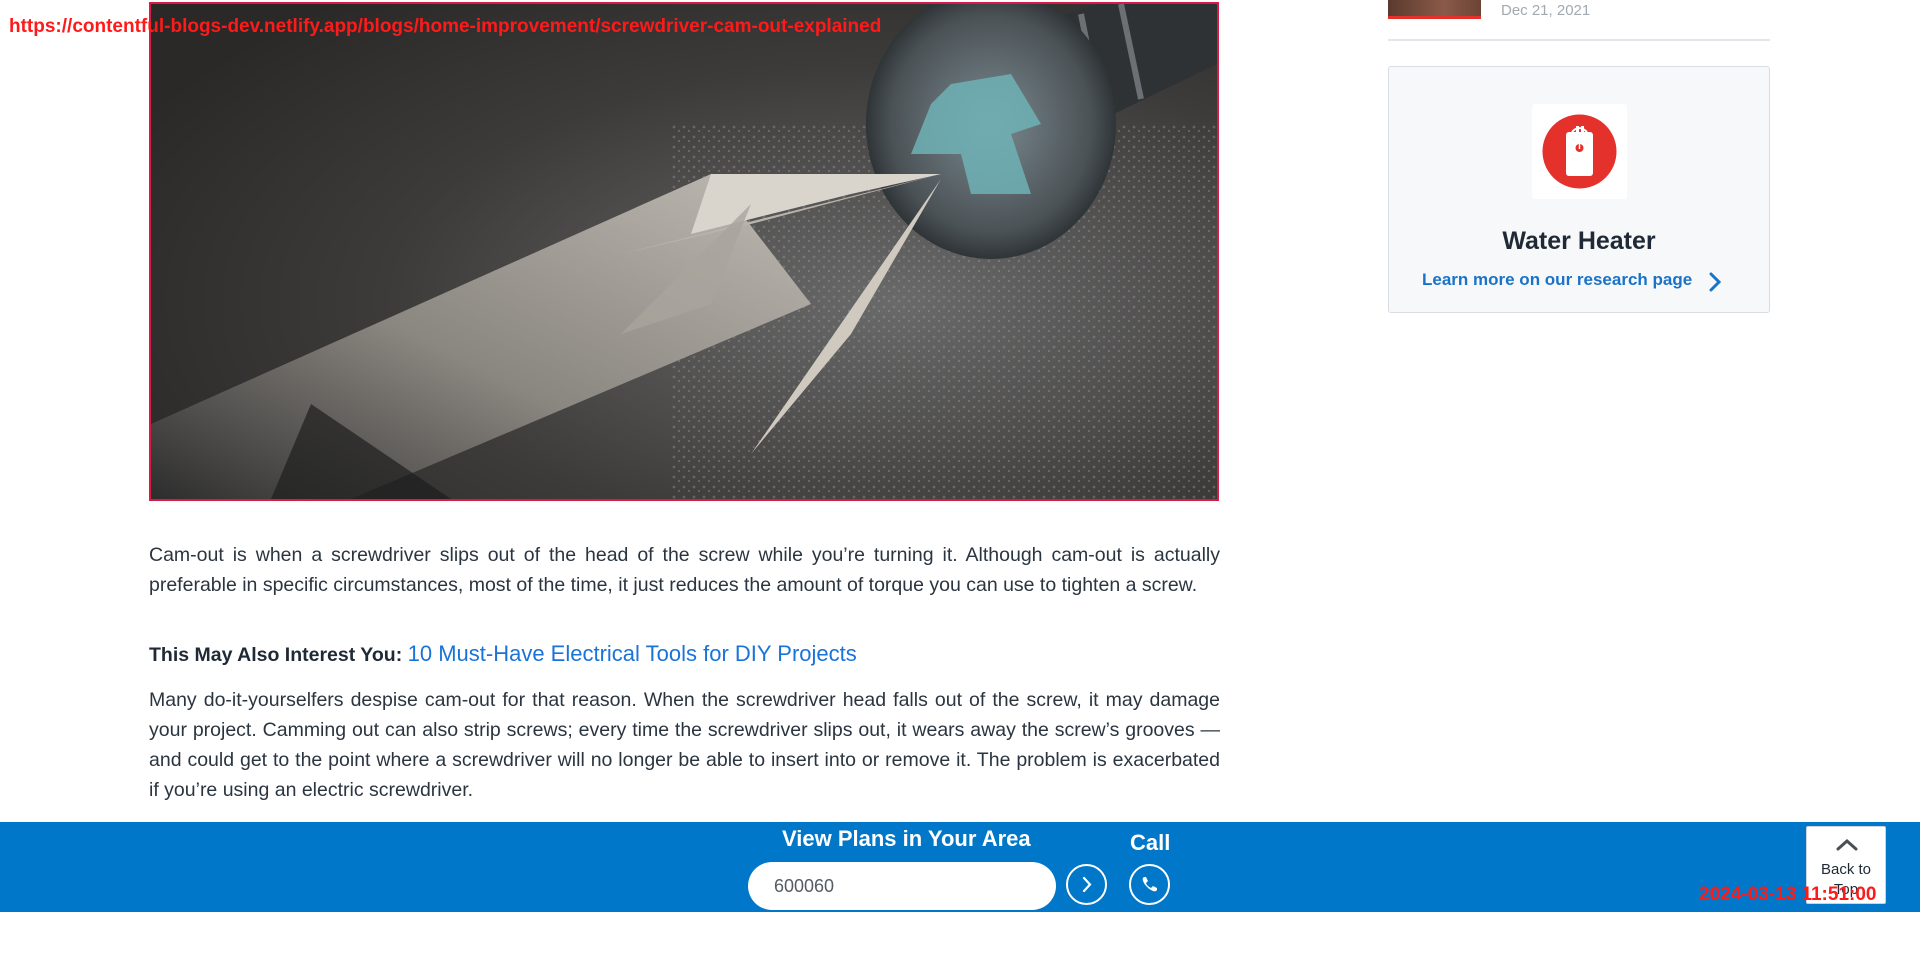  What do you see at coordinates (1557, 280) in the screenshot?
I see `research-page-link: Learn more on our research page` at bounding box center [1557, 280].